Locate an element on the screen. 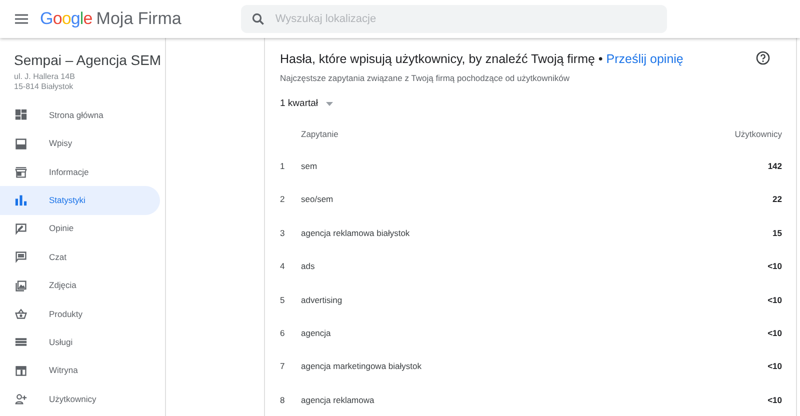 The height and width of the screenshot is (416, 800). row-number: 7 is located at coordinates (283, 367).